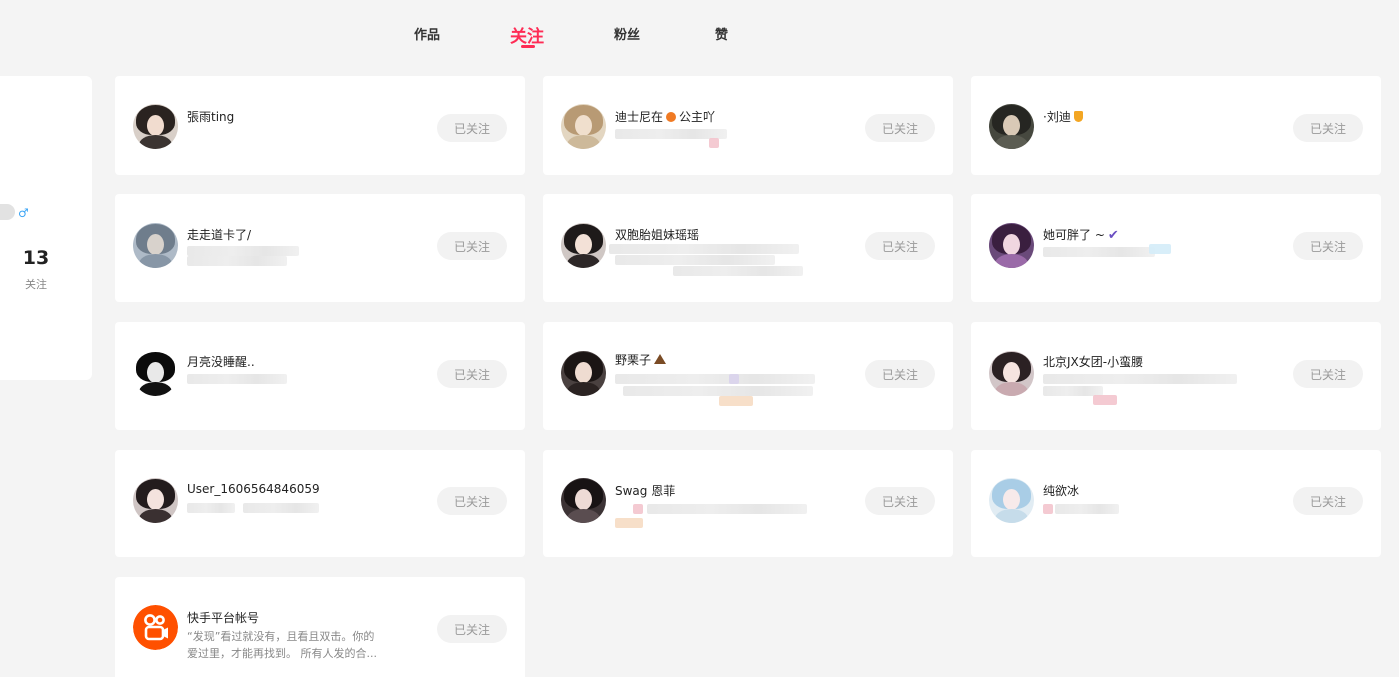 This screenshot has width=1399, height=677. What do you see at coordinates (627, 33) in the screenshot?
I see `tab-followers: 粉丝` at bounding box center [627, 33].